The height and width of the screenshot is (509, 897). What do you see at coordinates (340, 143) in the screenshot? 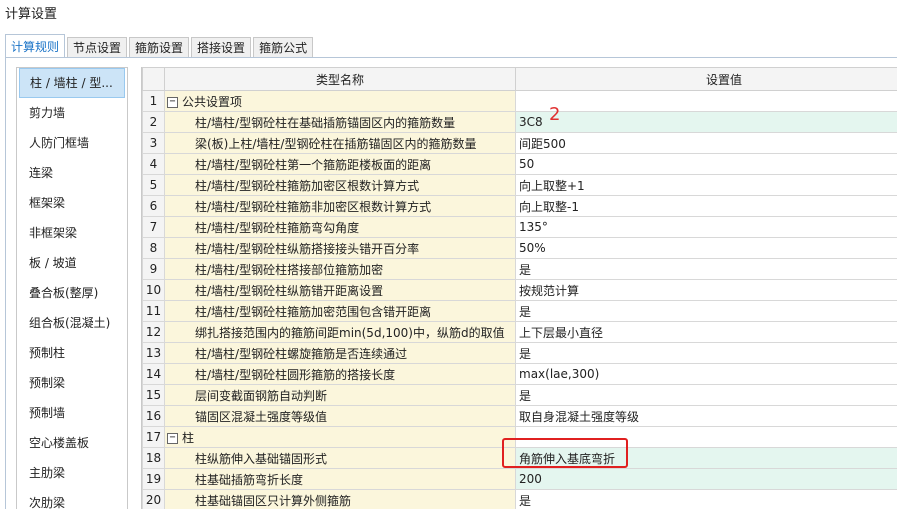
I see `type-name-cell: 梁(板)上柱/墙柱/型钢砼柱在插筋锚固区内的箍筋数量` at bounding box center [340, 143].